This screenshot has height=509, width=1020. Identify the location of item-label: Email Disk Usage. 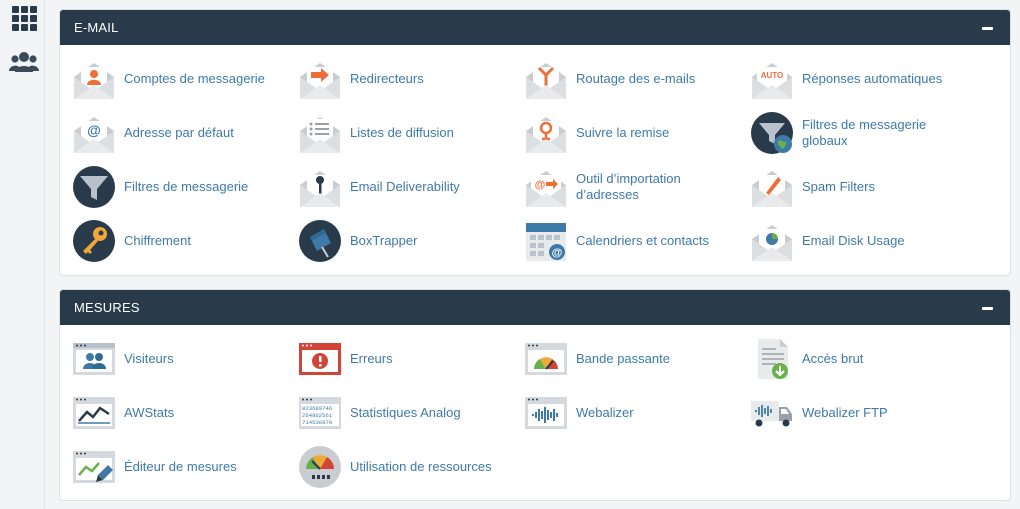
(853, 240).